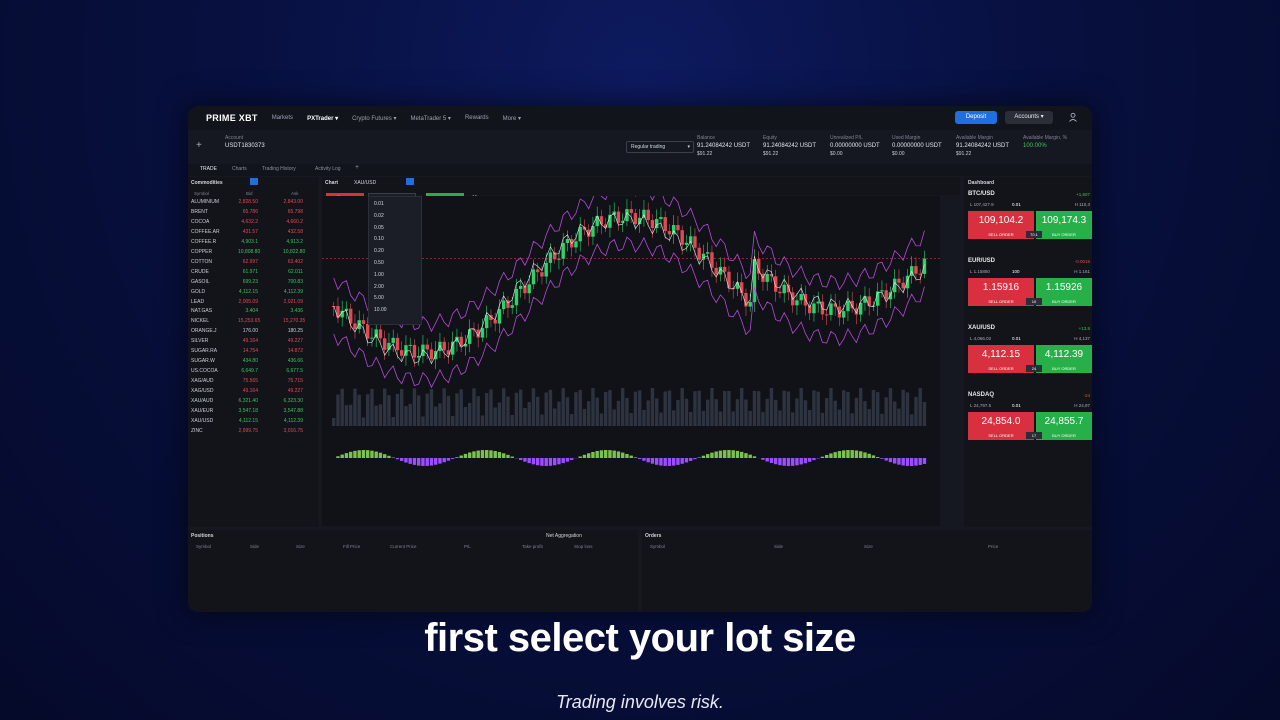  I want to click on watchlist-row: GASOIL 699.23 700.83, so click(250, 284).